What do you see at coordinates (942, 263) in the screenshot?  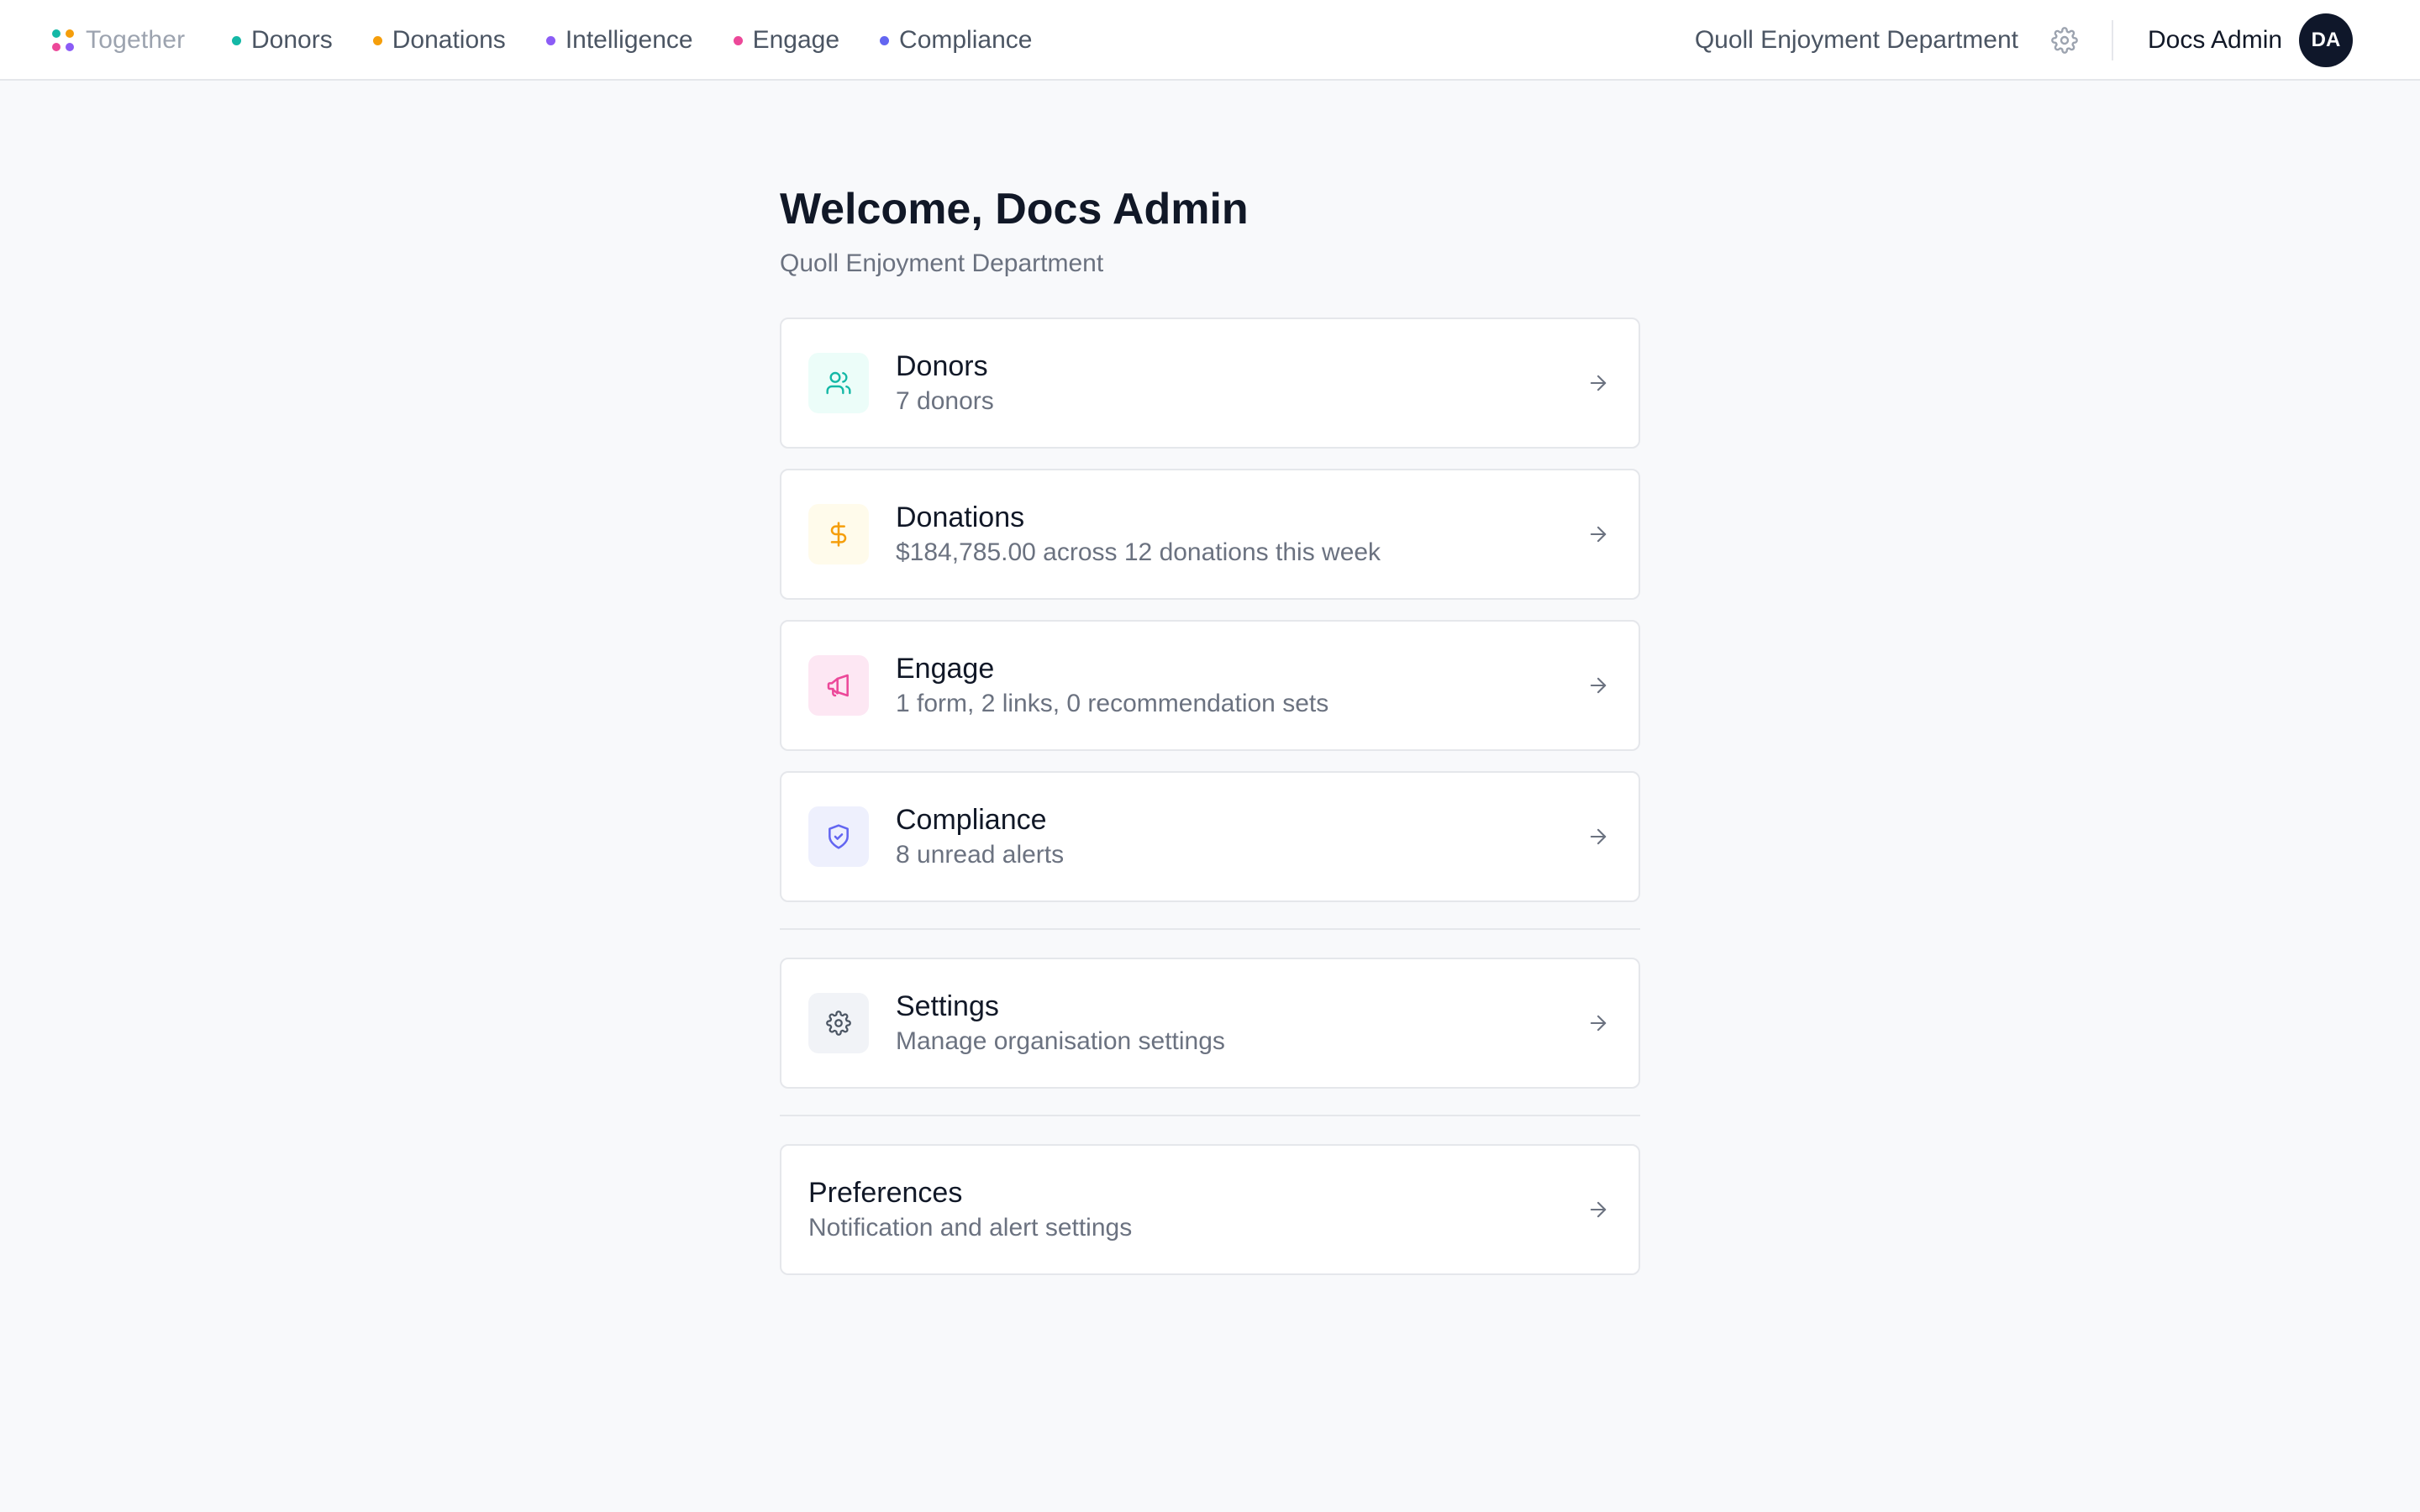 I see `organisation-subtitle: Quoll Enjoyment Department` at bounding box center [942, 263].